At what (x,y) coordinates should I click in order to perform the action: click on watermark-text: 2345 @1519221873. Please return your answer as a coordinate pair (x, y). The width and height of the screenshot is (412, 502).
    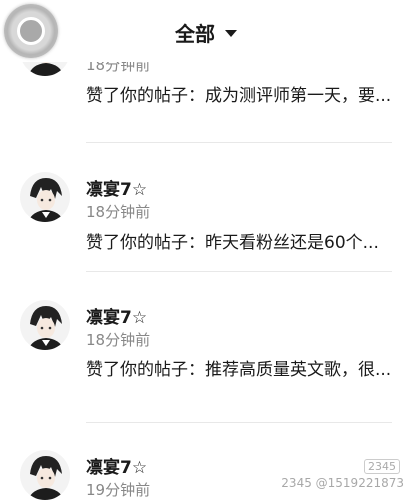
    Looking at the image, I should click on (342, 483).